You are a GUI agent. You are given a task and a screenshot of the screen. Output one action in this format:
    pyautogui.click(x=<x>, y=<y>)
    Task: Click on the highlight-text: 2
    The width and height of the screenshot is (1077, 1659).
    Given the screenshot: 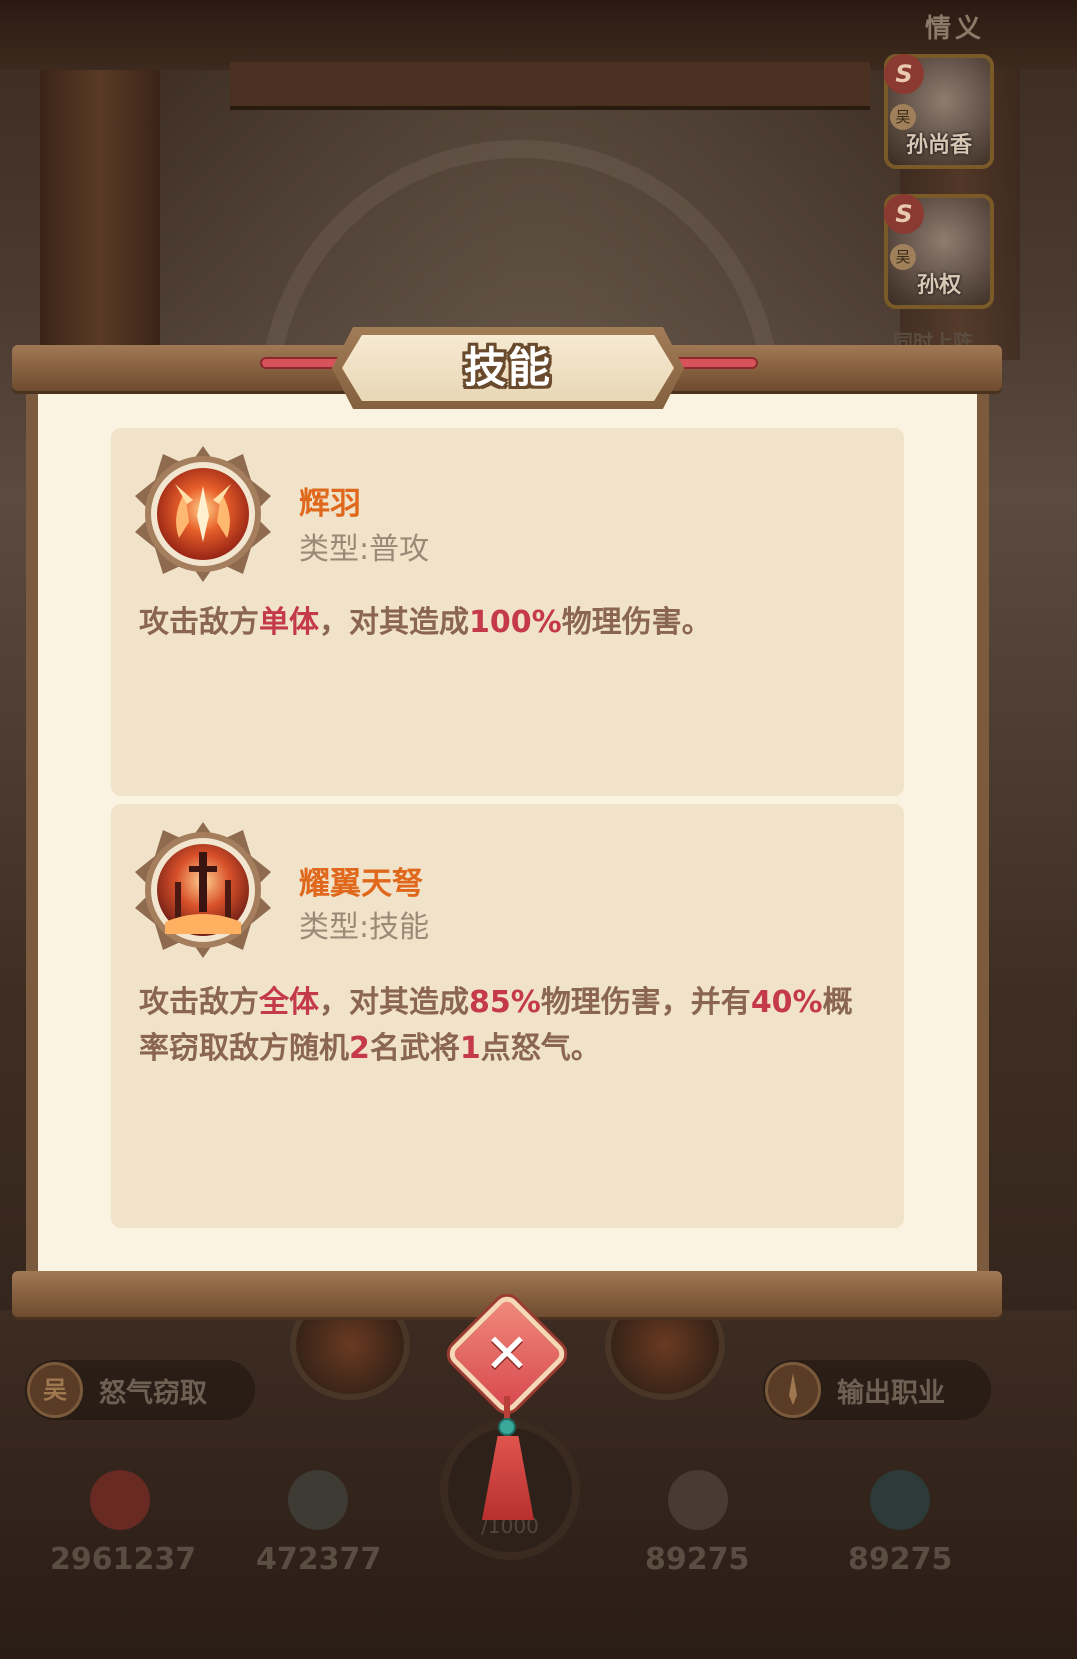 What is the action you would take?
    pyautogui.click(x=359, y=1048)
    